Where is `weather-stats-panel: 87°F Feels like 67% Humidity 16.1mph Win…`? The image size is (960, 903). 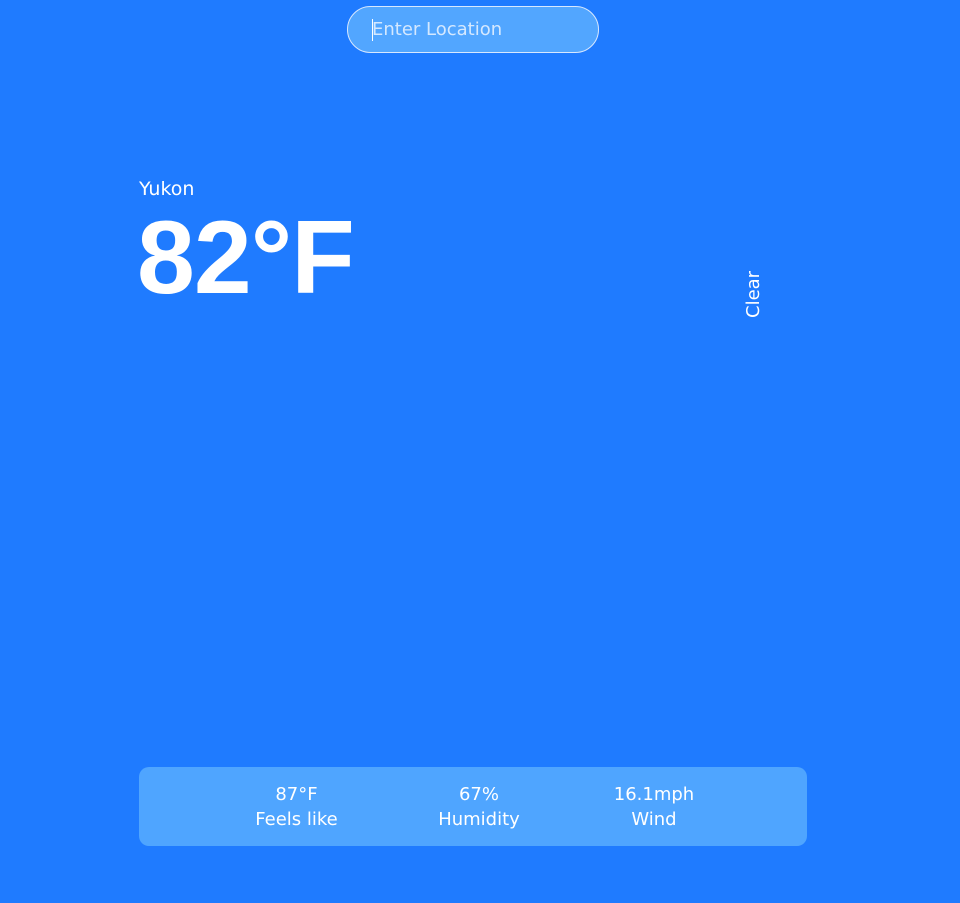
weather-stats-panel: 87°F Feels like 67% Humidity 16.1mph Win… is located at coordinates (473, 806).